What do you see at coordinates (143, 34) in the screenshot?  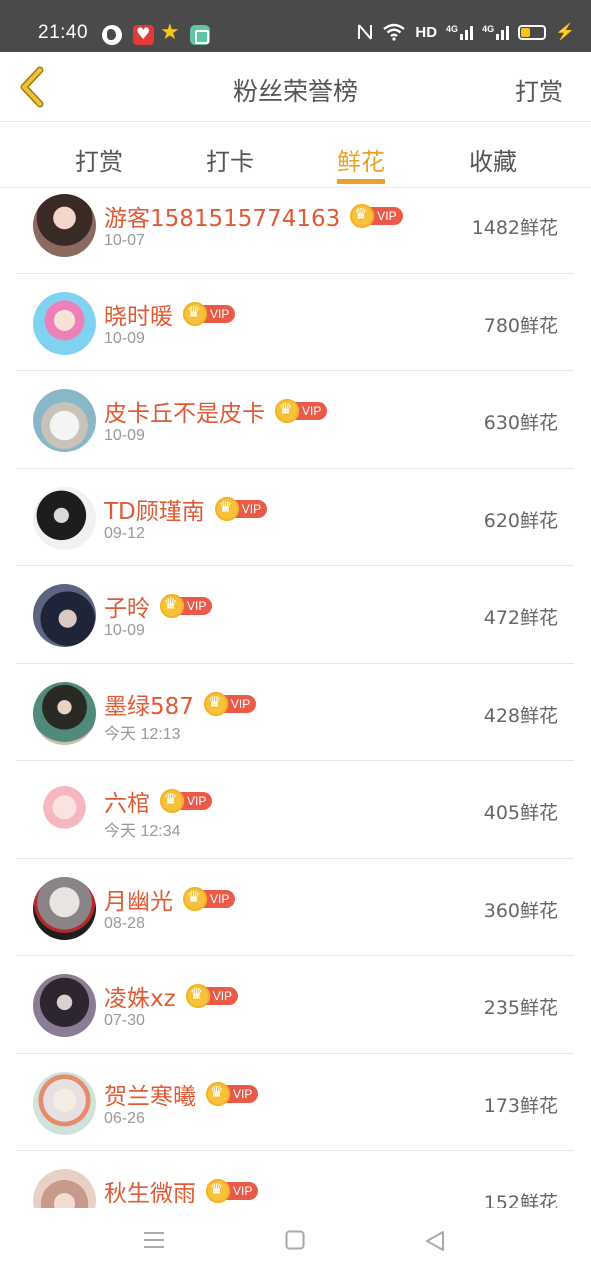 I see `red-app-icon` at bounding box center [143, 34].